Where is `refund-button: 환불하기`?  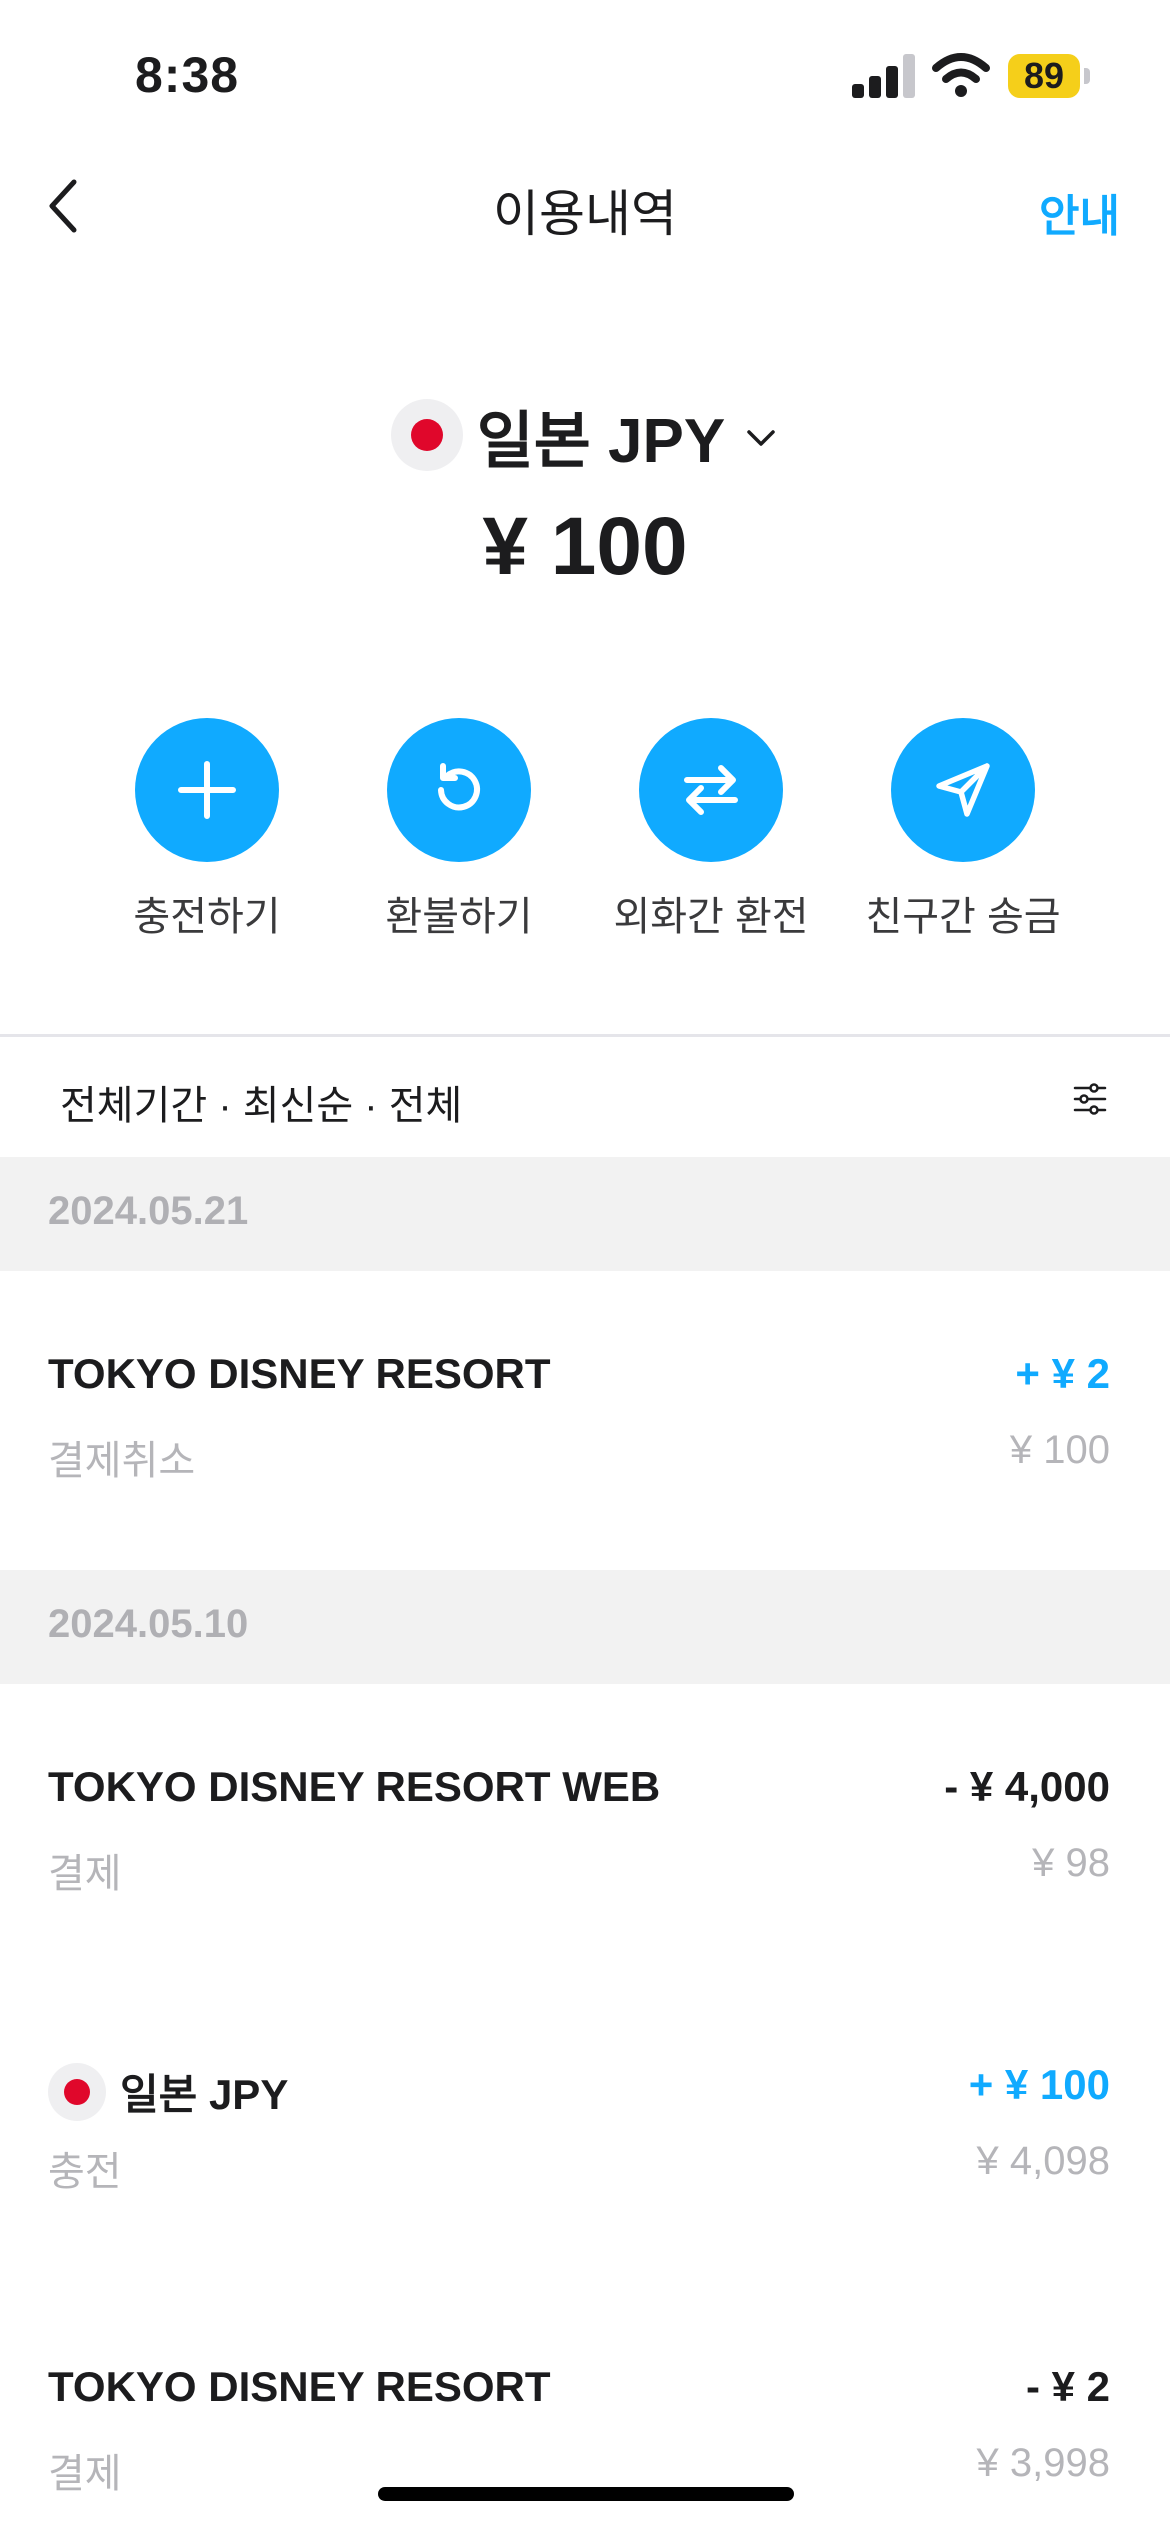
refund-button: 환불하기 is located at coordinates (459, 830).